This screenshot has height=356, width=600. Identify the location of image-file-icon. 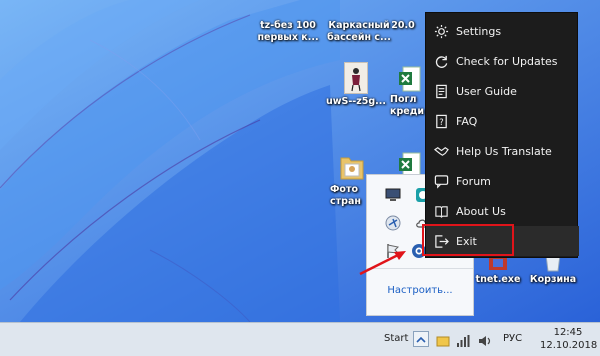
(356, 78).